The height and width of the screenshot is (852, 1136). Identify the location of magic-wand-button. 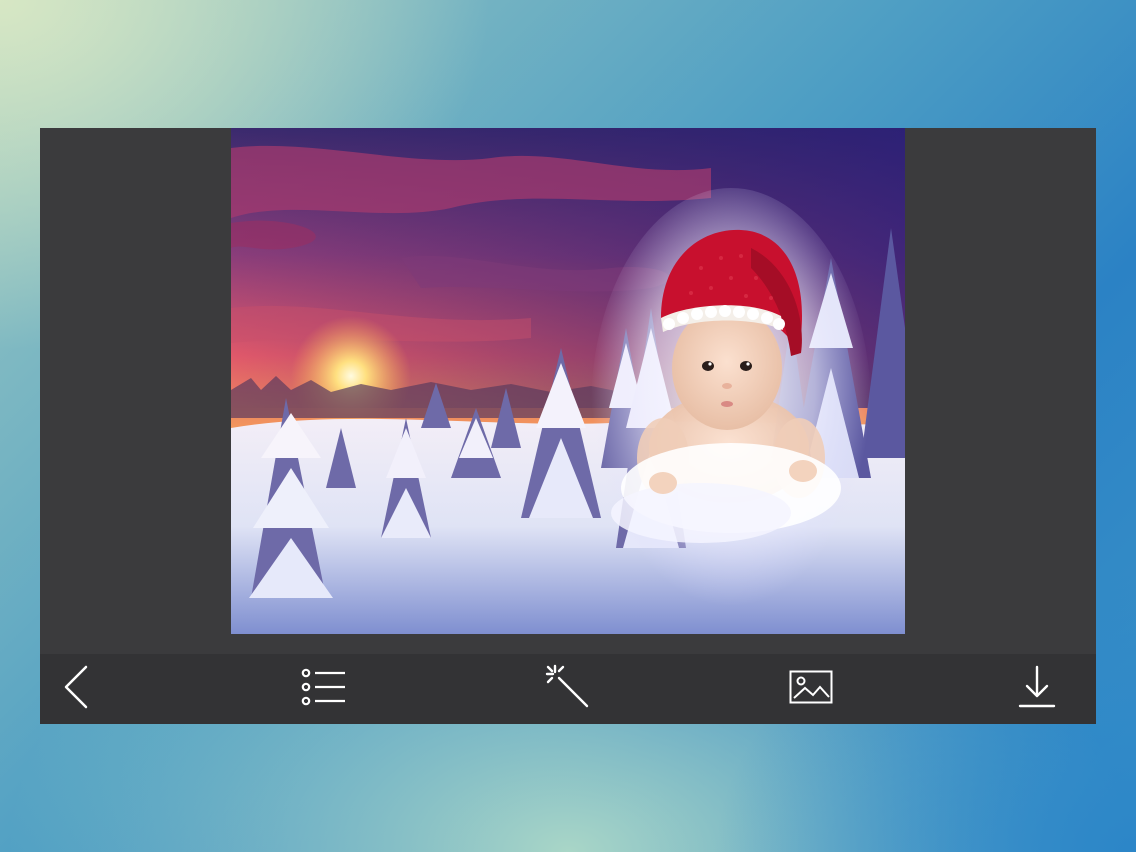
(568, 689).